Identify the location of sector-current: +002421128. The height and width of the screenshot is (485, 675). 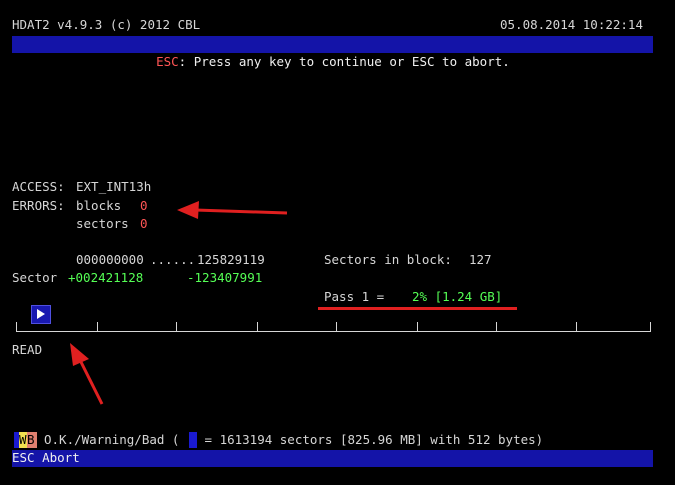
(106, 277).